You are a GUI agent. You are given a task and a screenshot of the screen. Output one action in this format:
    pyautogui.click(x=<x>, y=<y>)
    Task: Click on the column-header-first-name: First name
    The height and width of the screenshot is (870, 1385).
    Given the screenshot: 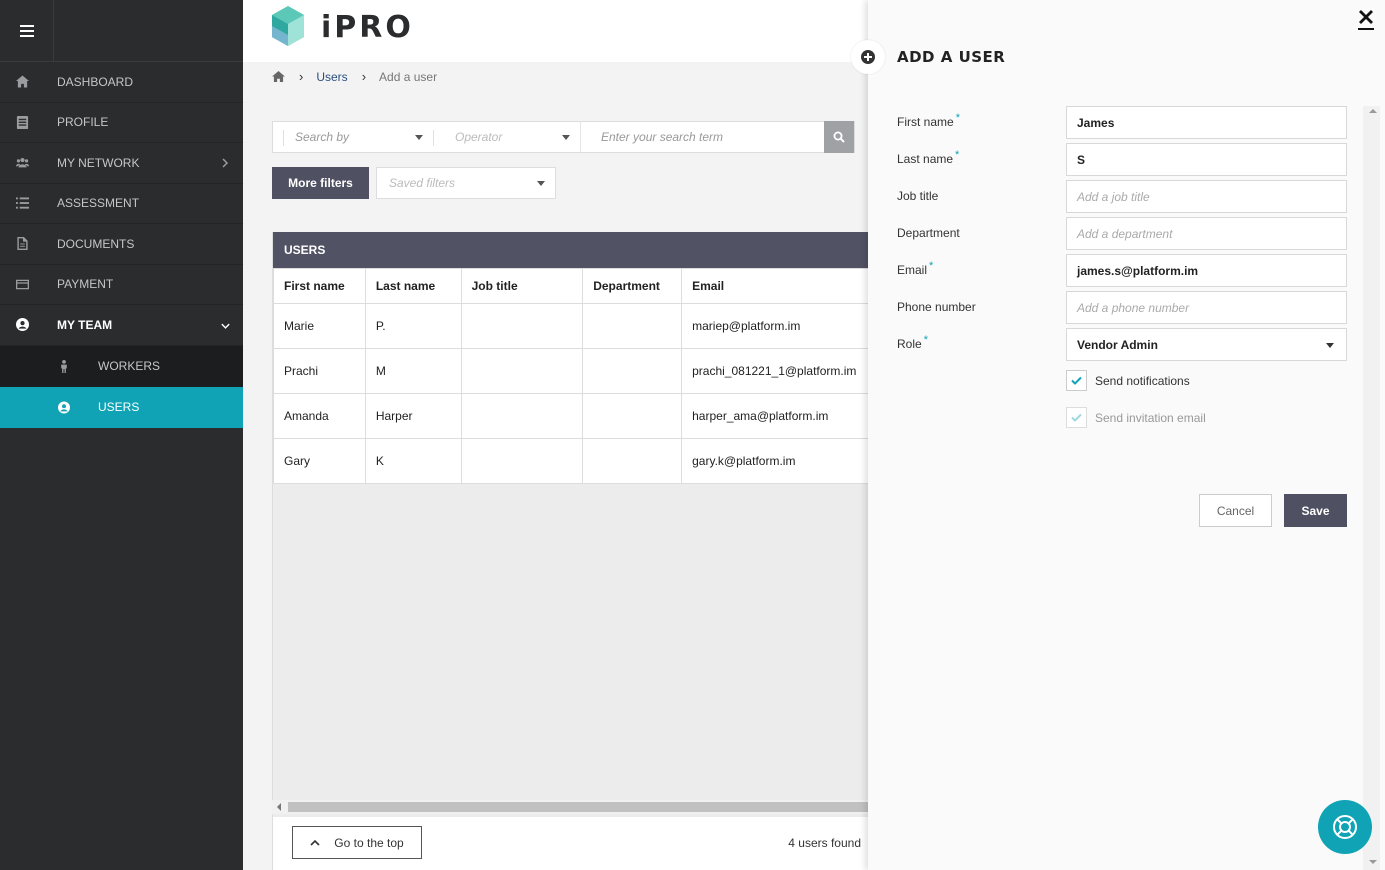 What is the action you would take?
    pyautogui.click(x=319, y=286)
    